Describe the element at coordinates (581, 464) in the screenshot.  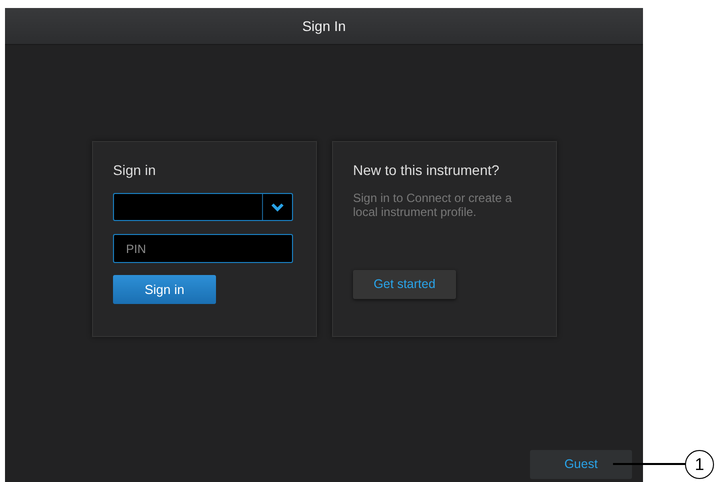
I see `guest-button: Guest` at that location.